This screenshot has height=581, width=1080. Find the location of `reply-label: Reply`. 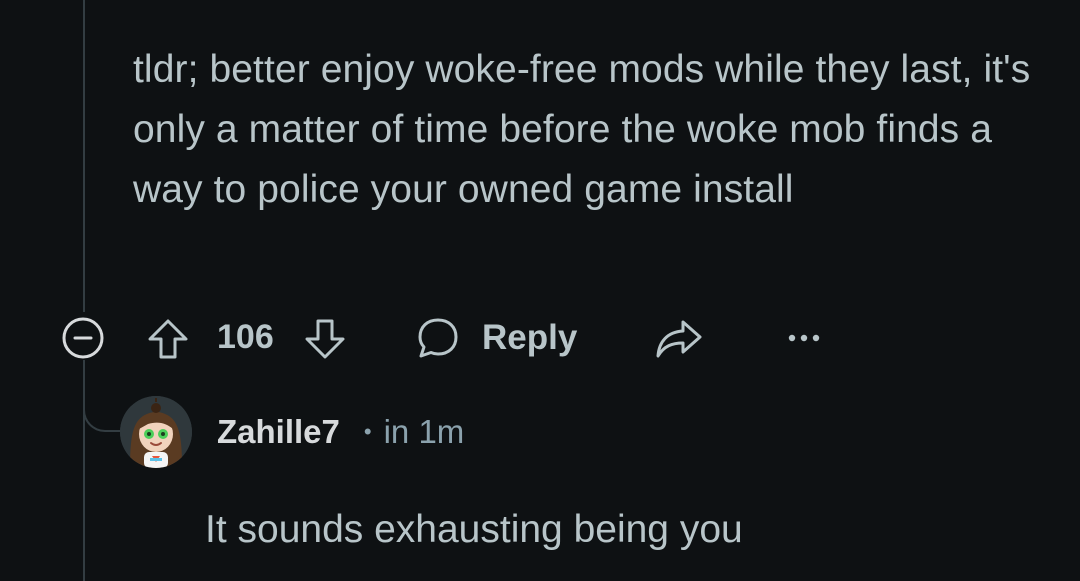

reply-label: Reply is located at coordinates (530, 337).